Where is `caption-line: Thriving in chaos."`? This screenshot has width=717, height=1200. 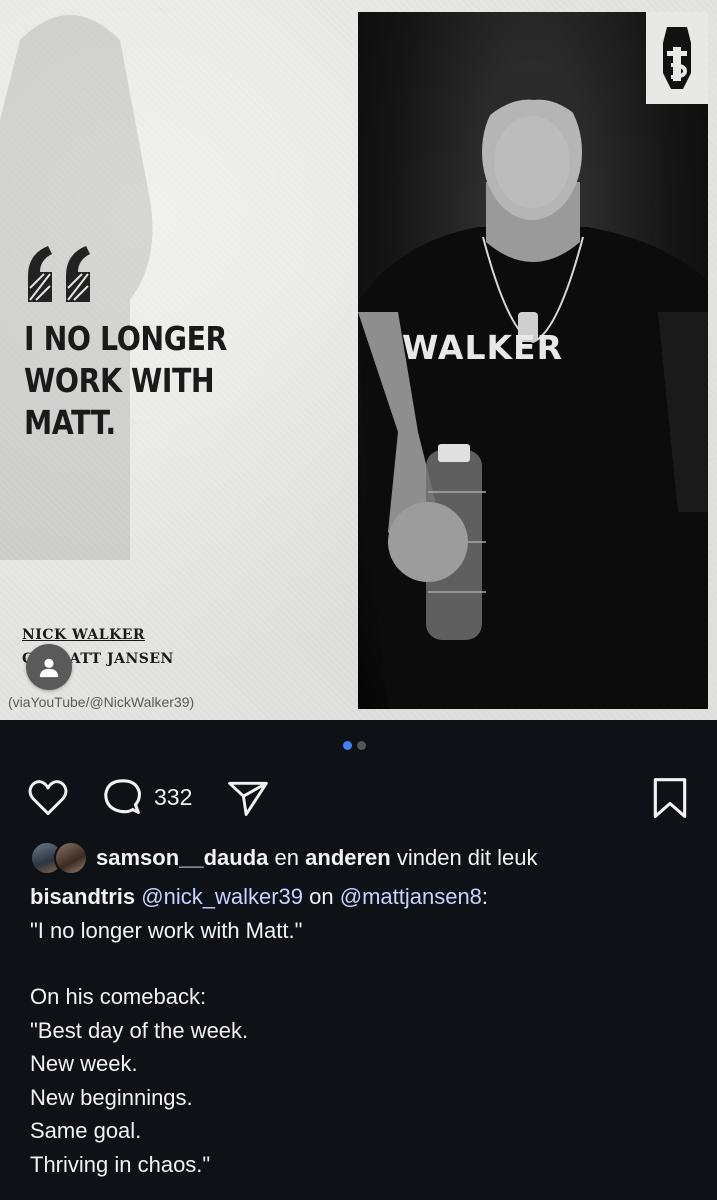
caption-line: Thriving in chaos." is located at coordinates (120, 1164).